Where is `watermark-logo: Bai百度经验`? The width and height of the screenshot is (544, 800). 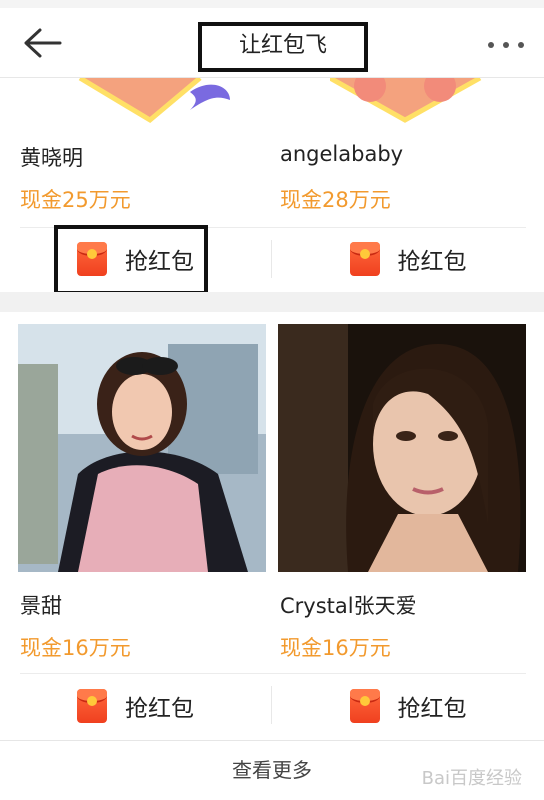
watermark-logo: Bai百度经验 is located at coordinates (471, 778).